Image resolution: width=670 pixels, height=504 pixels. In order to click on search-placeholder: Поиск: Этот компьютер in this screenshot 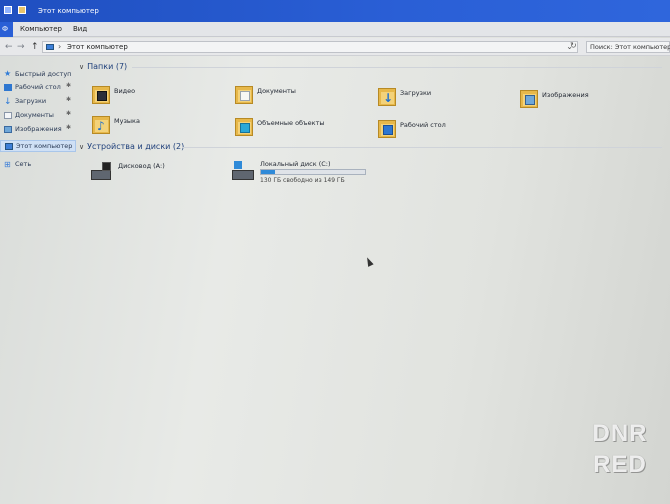, I will do `click(630, 47)`.